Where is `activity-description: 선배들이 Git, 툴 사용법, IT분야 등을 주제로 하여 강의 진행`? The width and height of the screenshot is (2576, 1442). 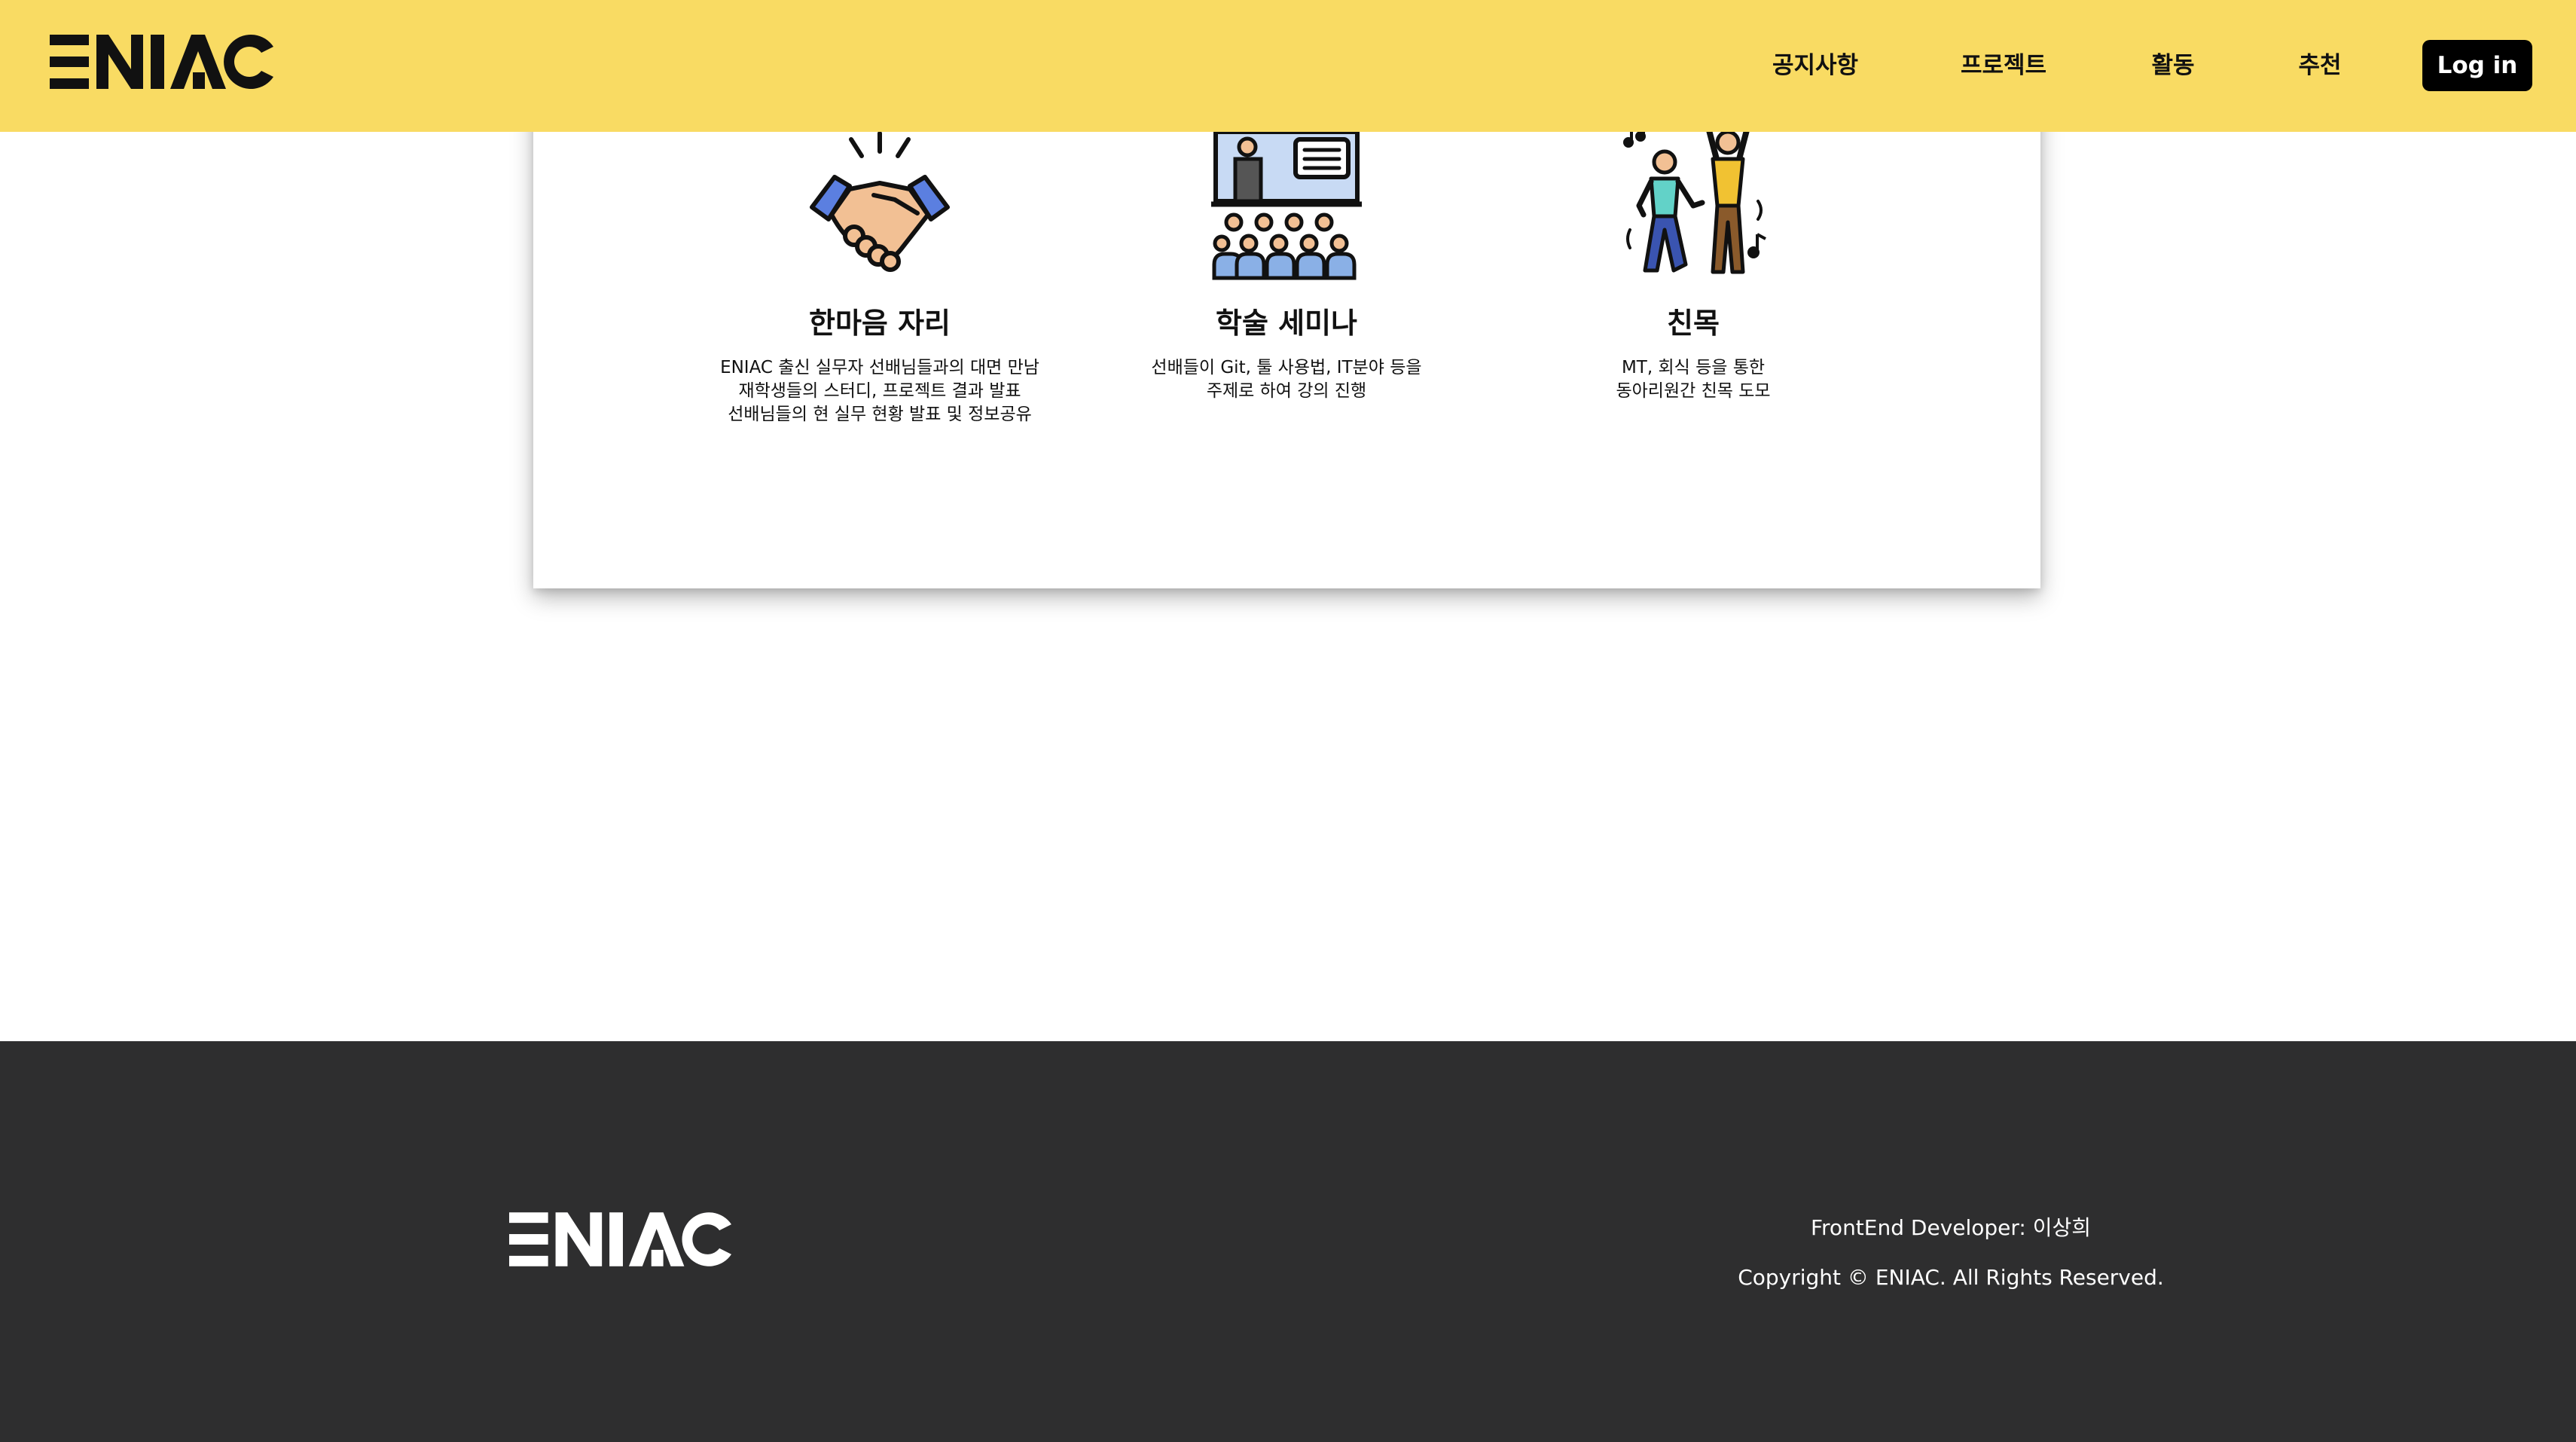 activity-description: 선배들이 Git, 툴 사용법, IT분야 등을 주제로 하여 강의 진행 is located at coordinates (1287, 379).